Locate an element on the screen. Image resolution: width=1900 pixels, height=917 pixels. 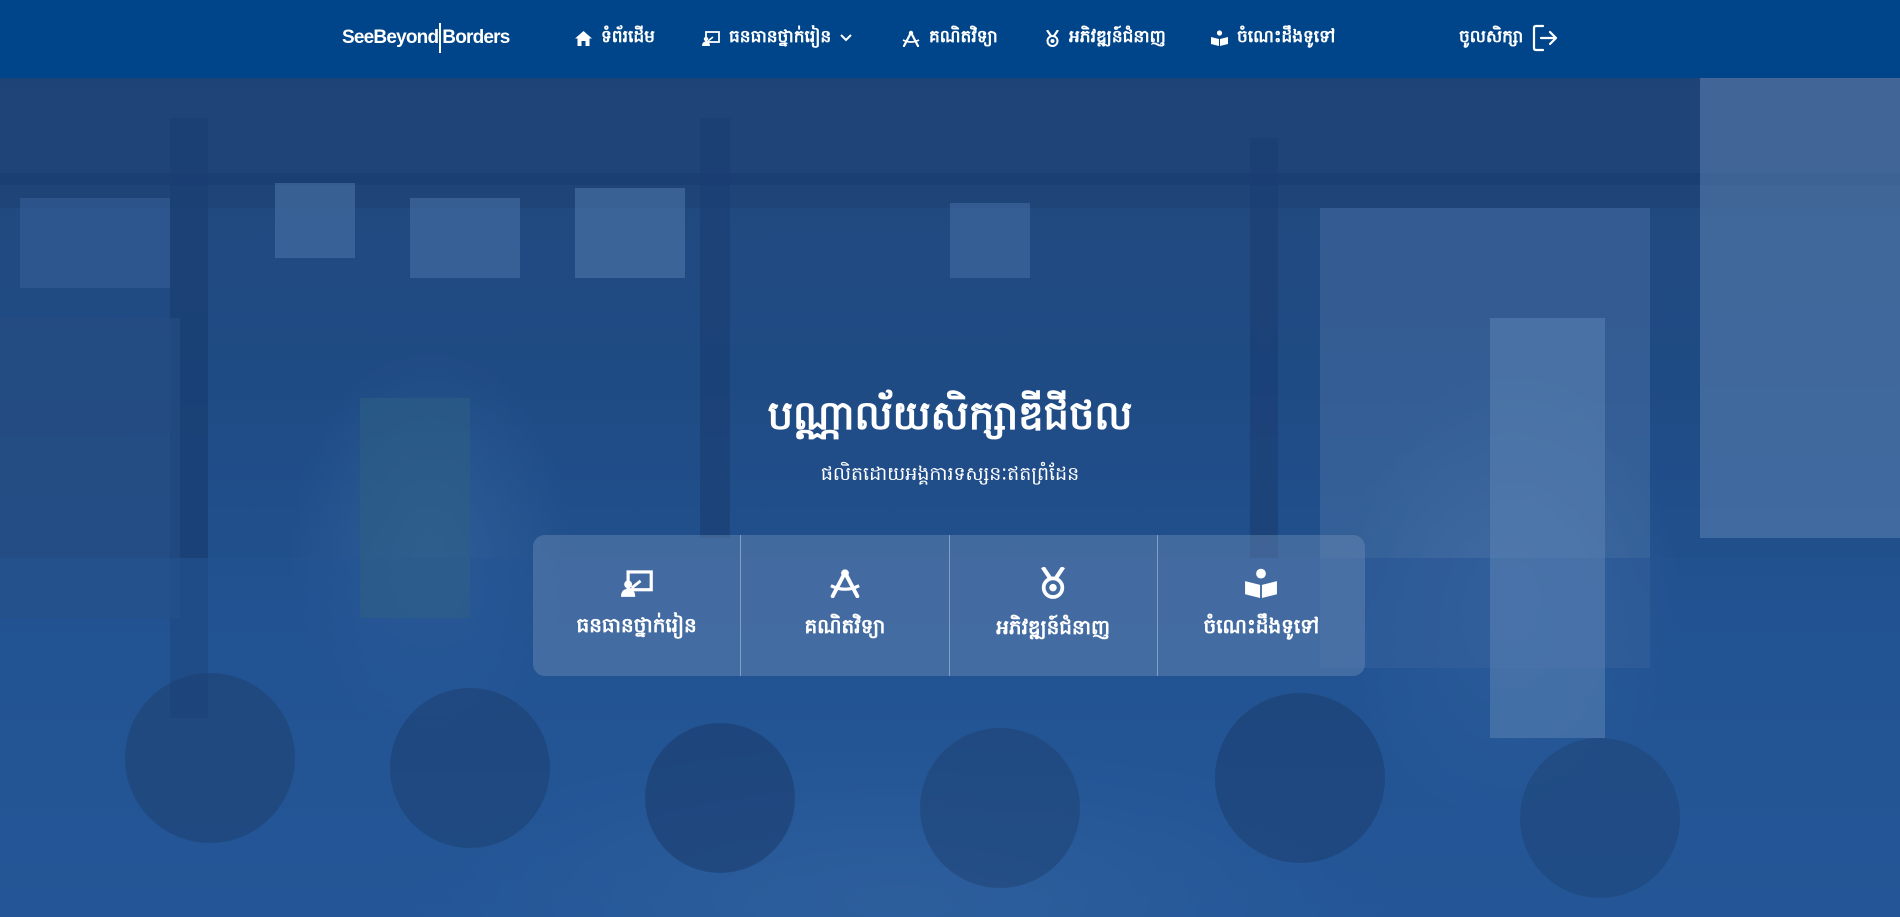
card-skills-label: អភិវឌ្ឍន៍ជំនាញ is located at coordinates (1053, 627).